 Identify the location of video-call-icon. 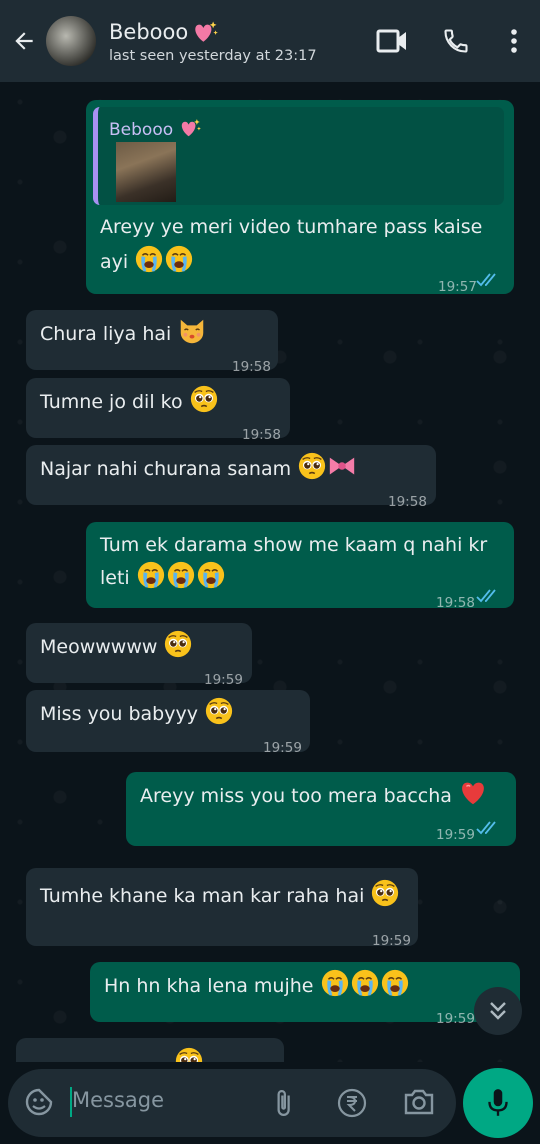
(391, 41).